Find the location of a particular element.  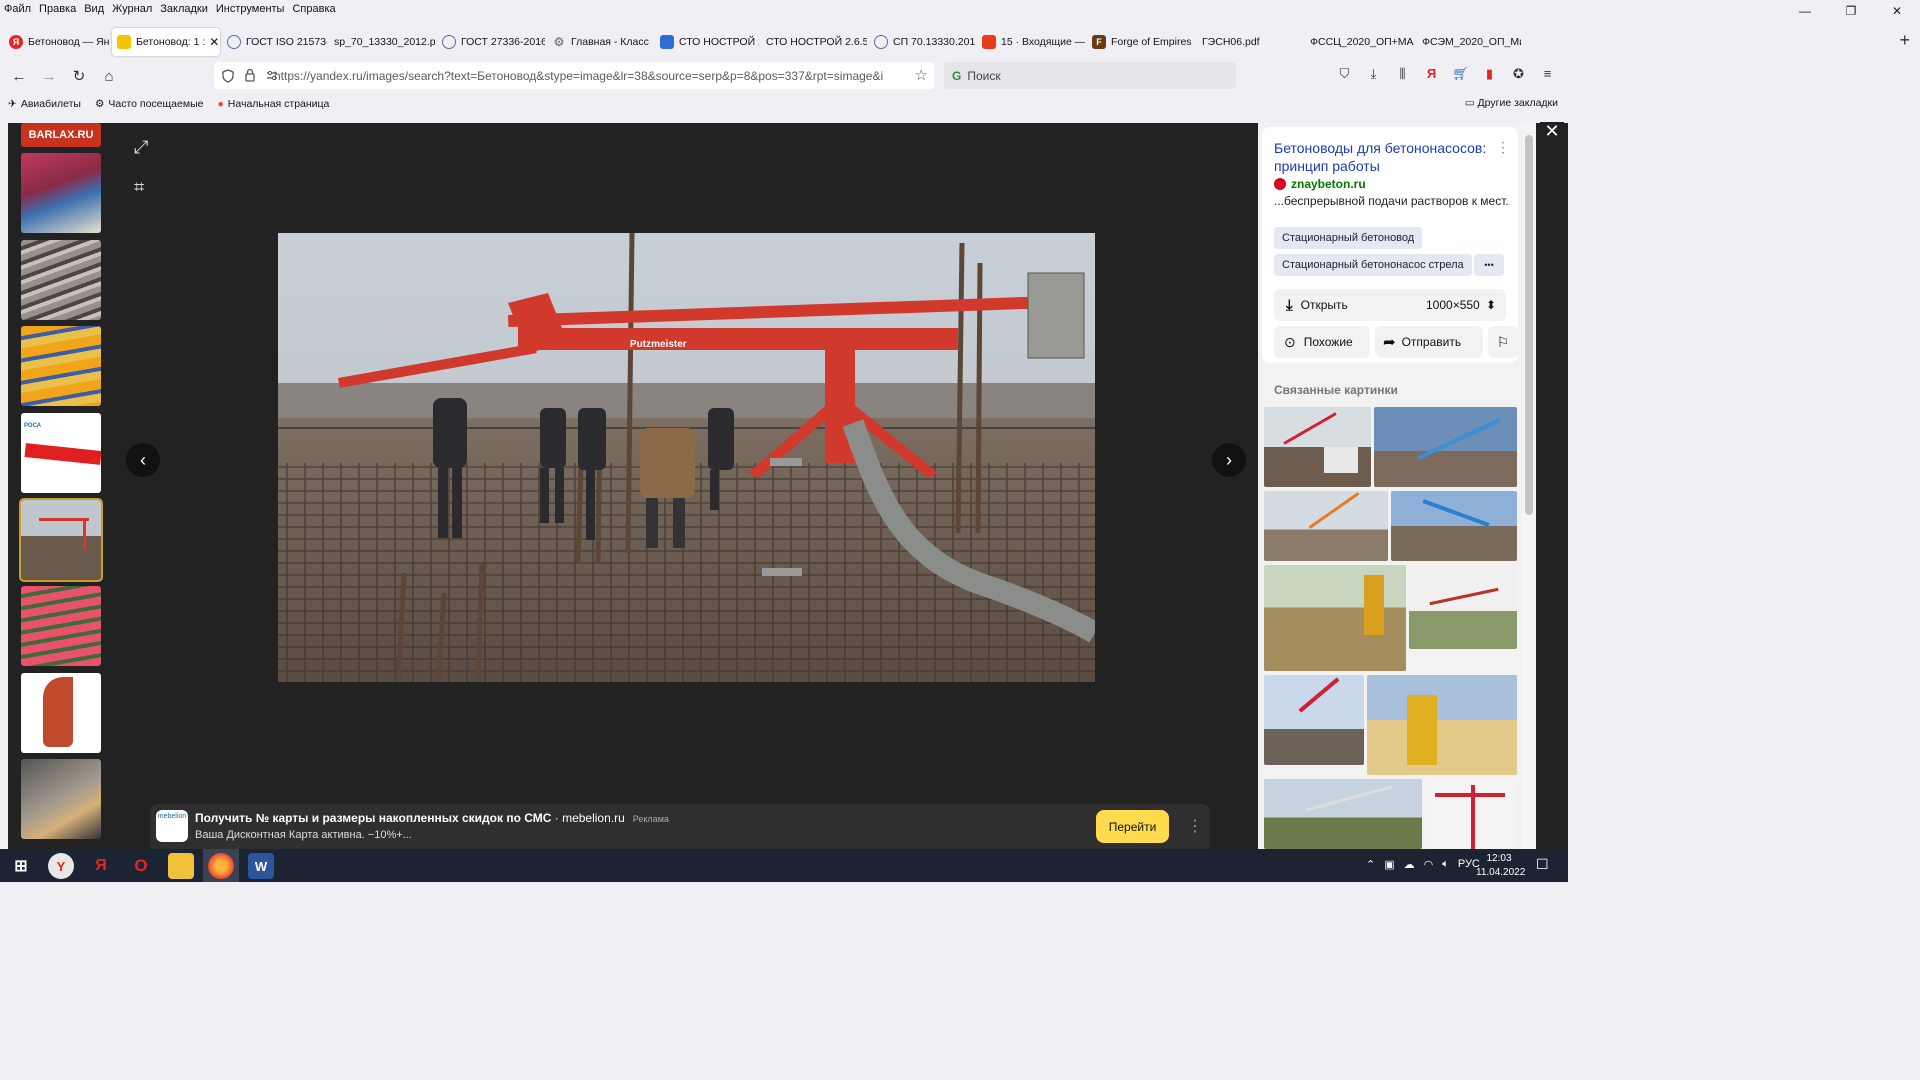

tab-gesn06-pdf: ГЭСН06.pdf is located at coordinates (1250, 42).